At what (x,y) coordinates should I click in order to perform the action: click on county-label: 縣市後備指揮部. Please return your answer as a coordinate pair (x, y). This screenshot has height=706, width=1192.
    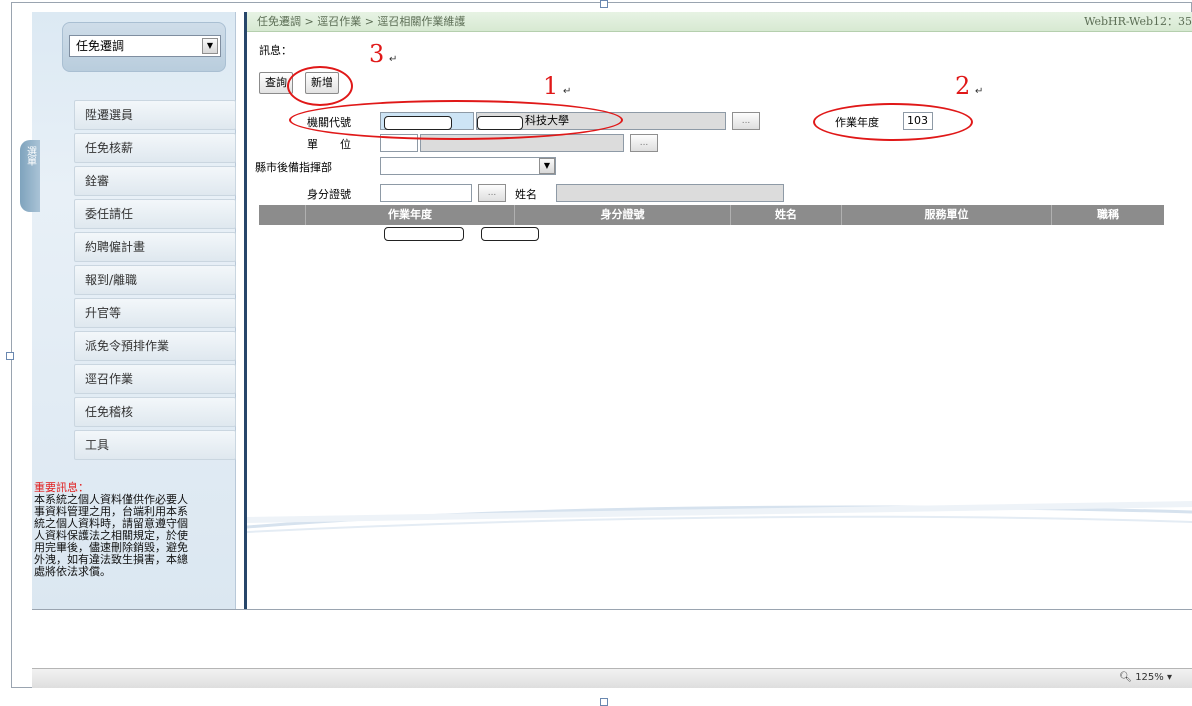
    Looking at the image, I should click on (293, 167).